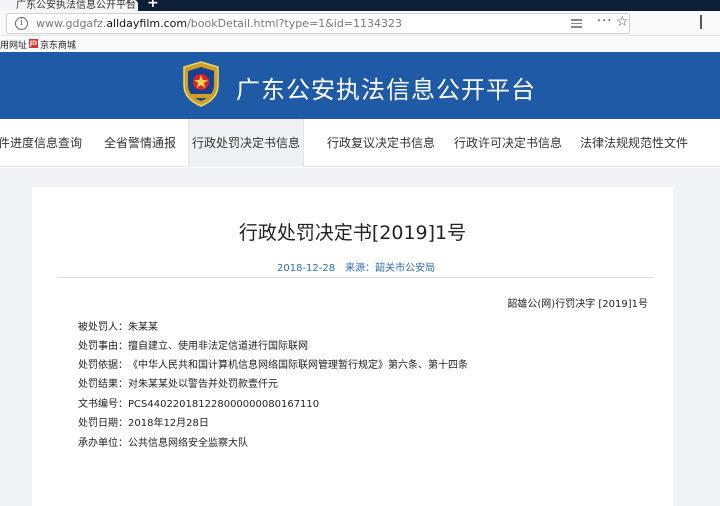  I want to click on nav-item-license-decisions: 行政许可决定书信息, so click(508, 143).